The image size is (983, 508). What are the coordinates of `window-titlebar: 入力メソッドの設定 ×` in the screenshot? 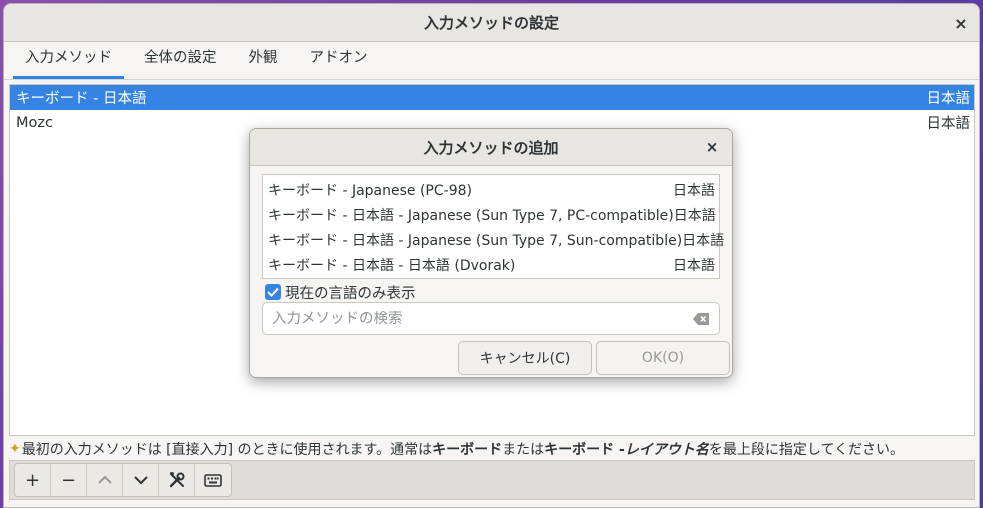 It's located at (491, 23).